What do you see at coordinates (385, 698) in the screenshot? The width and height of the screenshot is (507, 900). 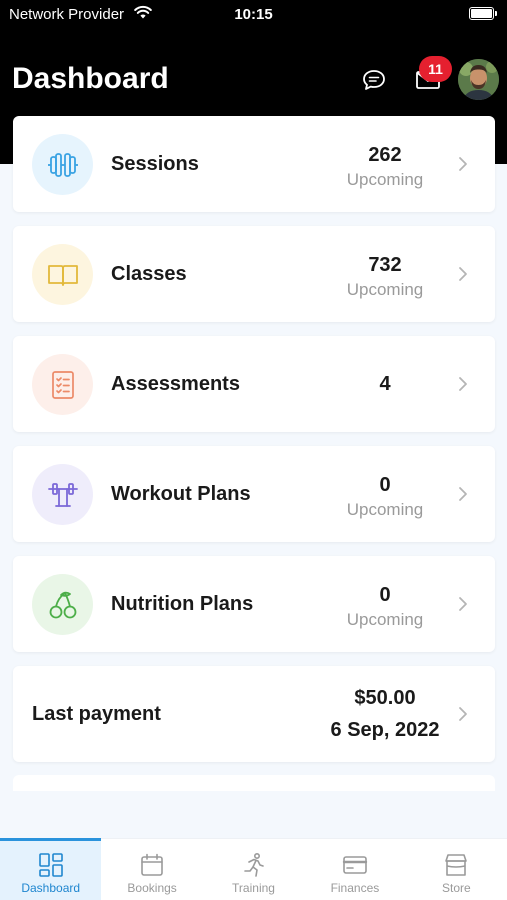 I see `payment-amount: $50.00` at bounding box center [385, 698].